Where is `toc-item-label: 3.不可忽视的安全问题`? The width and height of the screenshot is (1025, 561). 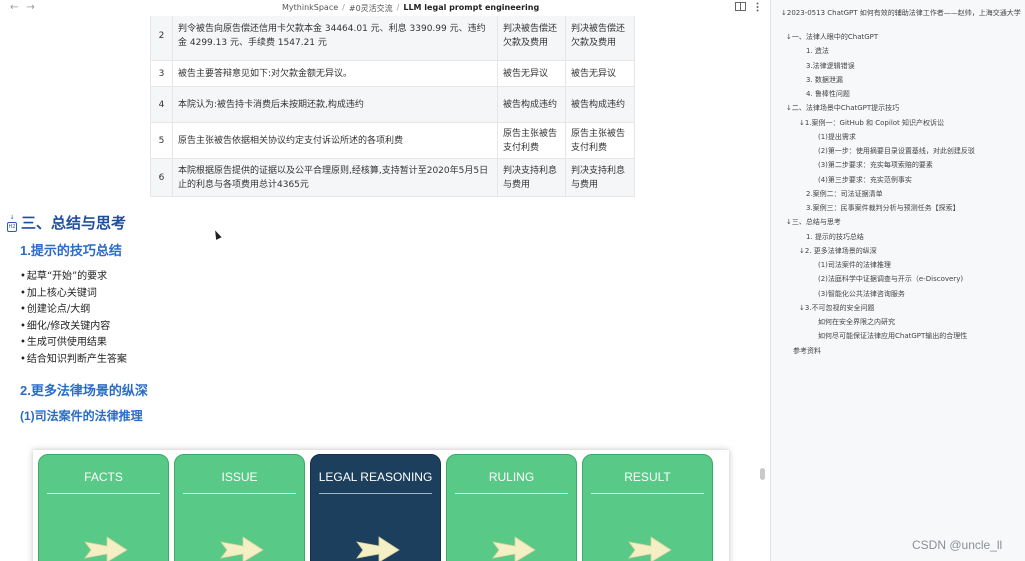
toc-item-label: 3.不可忽视的安全问题 is located at coordinates (840, 308).